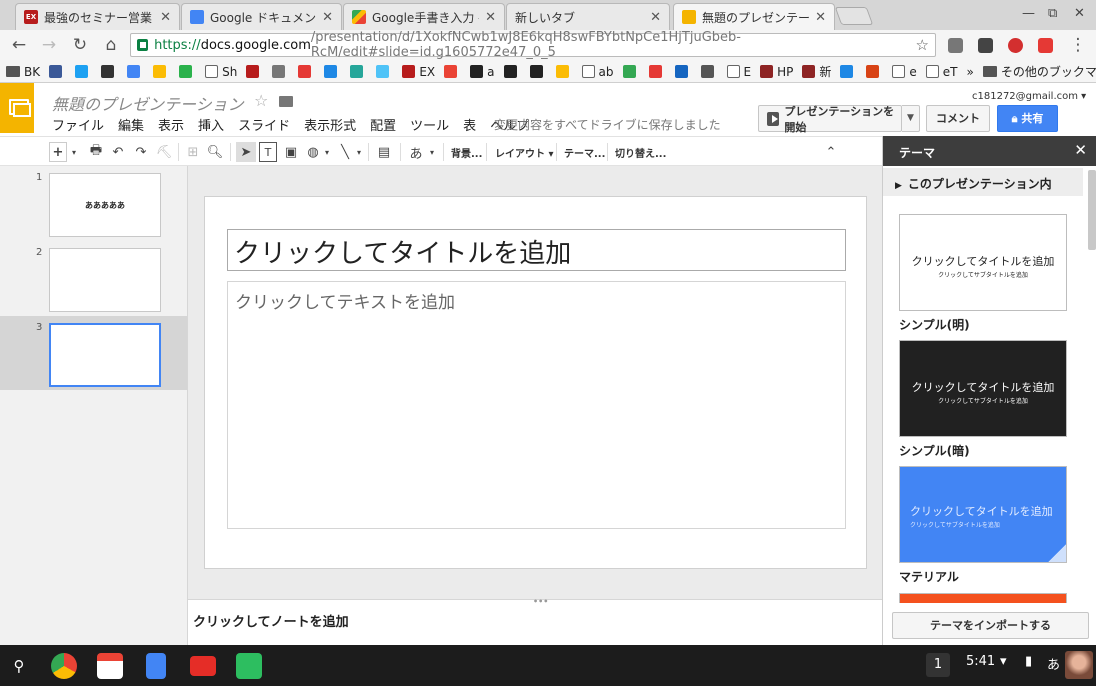 The height and width of the screenshot is (686, 1096). What do you see at coordinates (955, 45) in the screenshot?
I see `extension-doc-icon` at bounding box center [955, 45].